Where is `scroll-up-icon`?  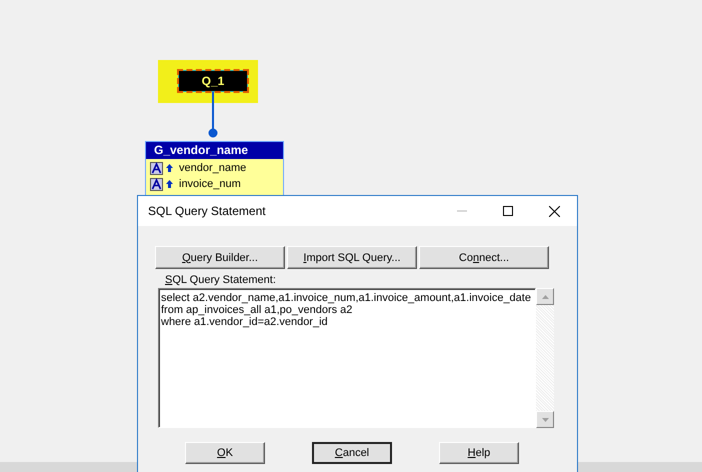
scroll-up-icon is located at coordinates (545, 296).